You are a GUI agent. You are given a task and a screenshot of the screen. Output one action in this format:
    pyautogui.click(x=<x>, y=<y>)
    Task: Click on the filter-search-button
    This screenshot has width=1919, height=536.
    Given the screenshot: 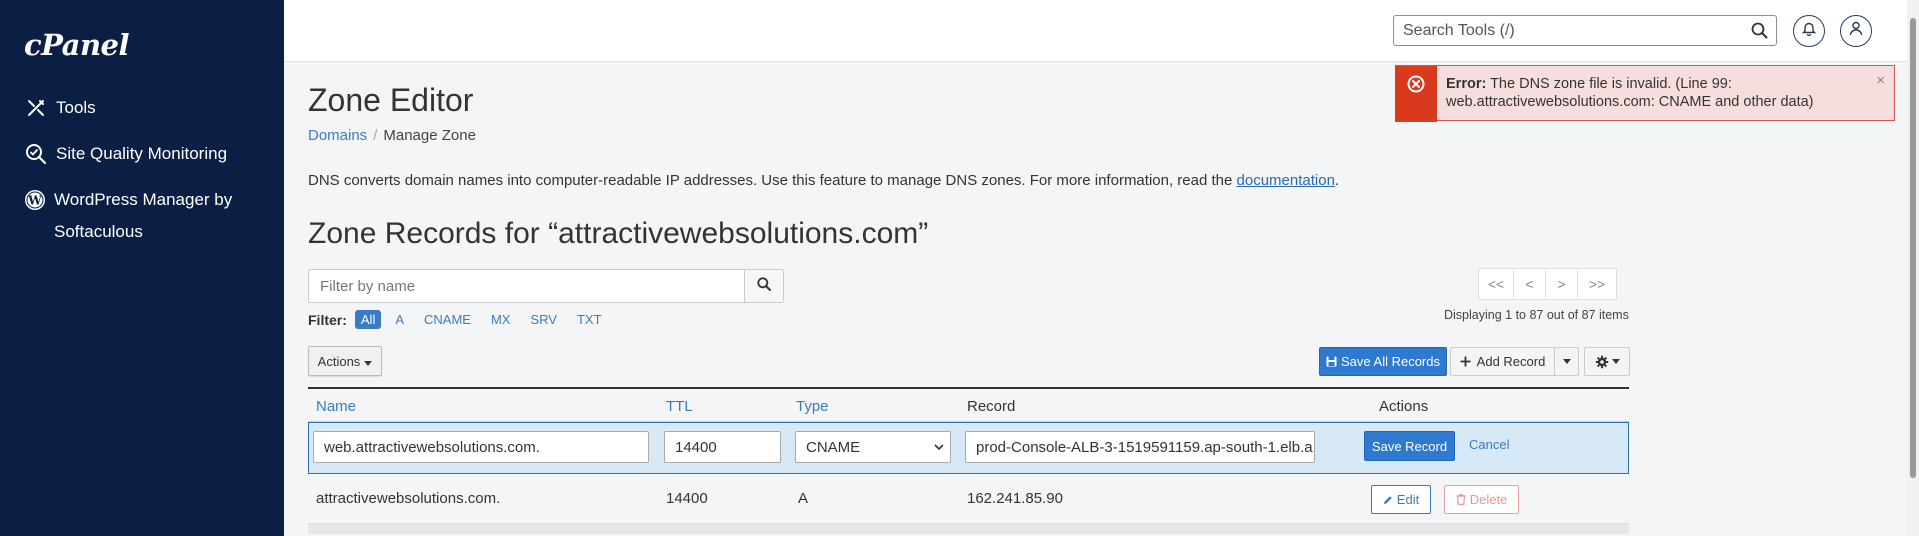 What is the action you would take?
    pyautogui.click(x=763, y=286)
    